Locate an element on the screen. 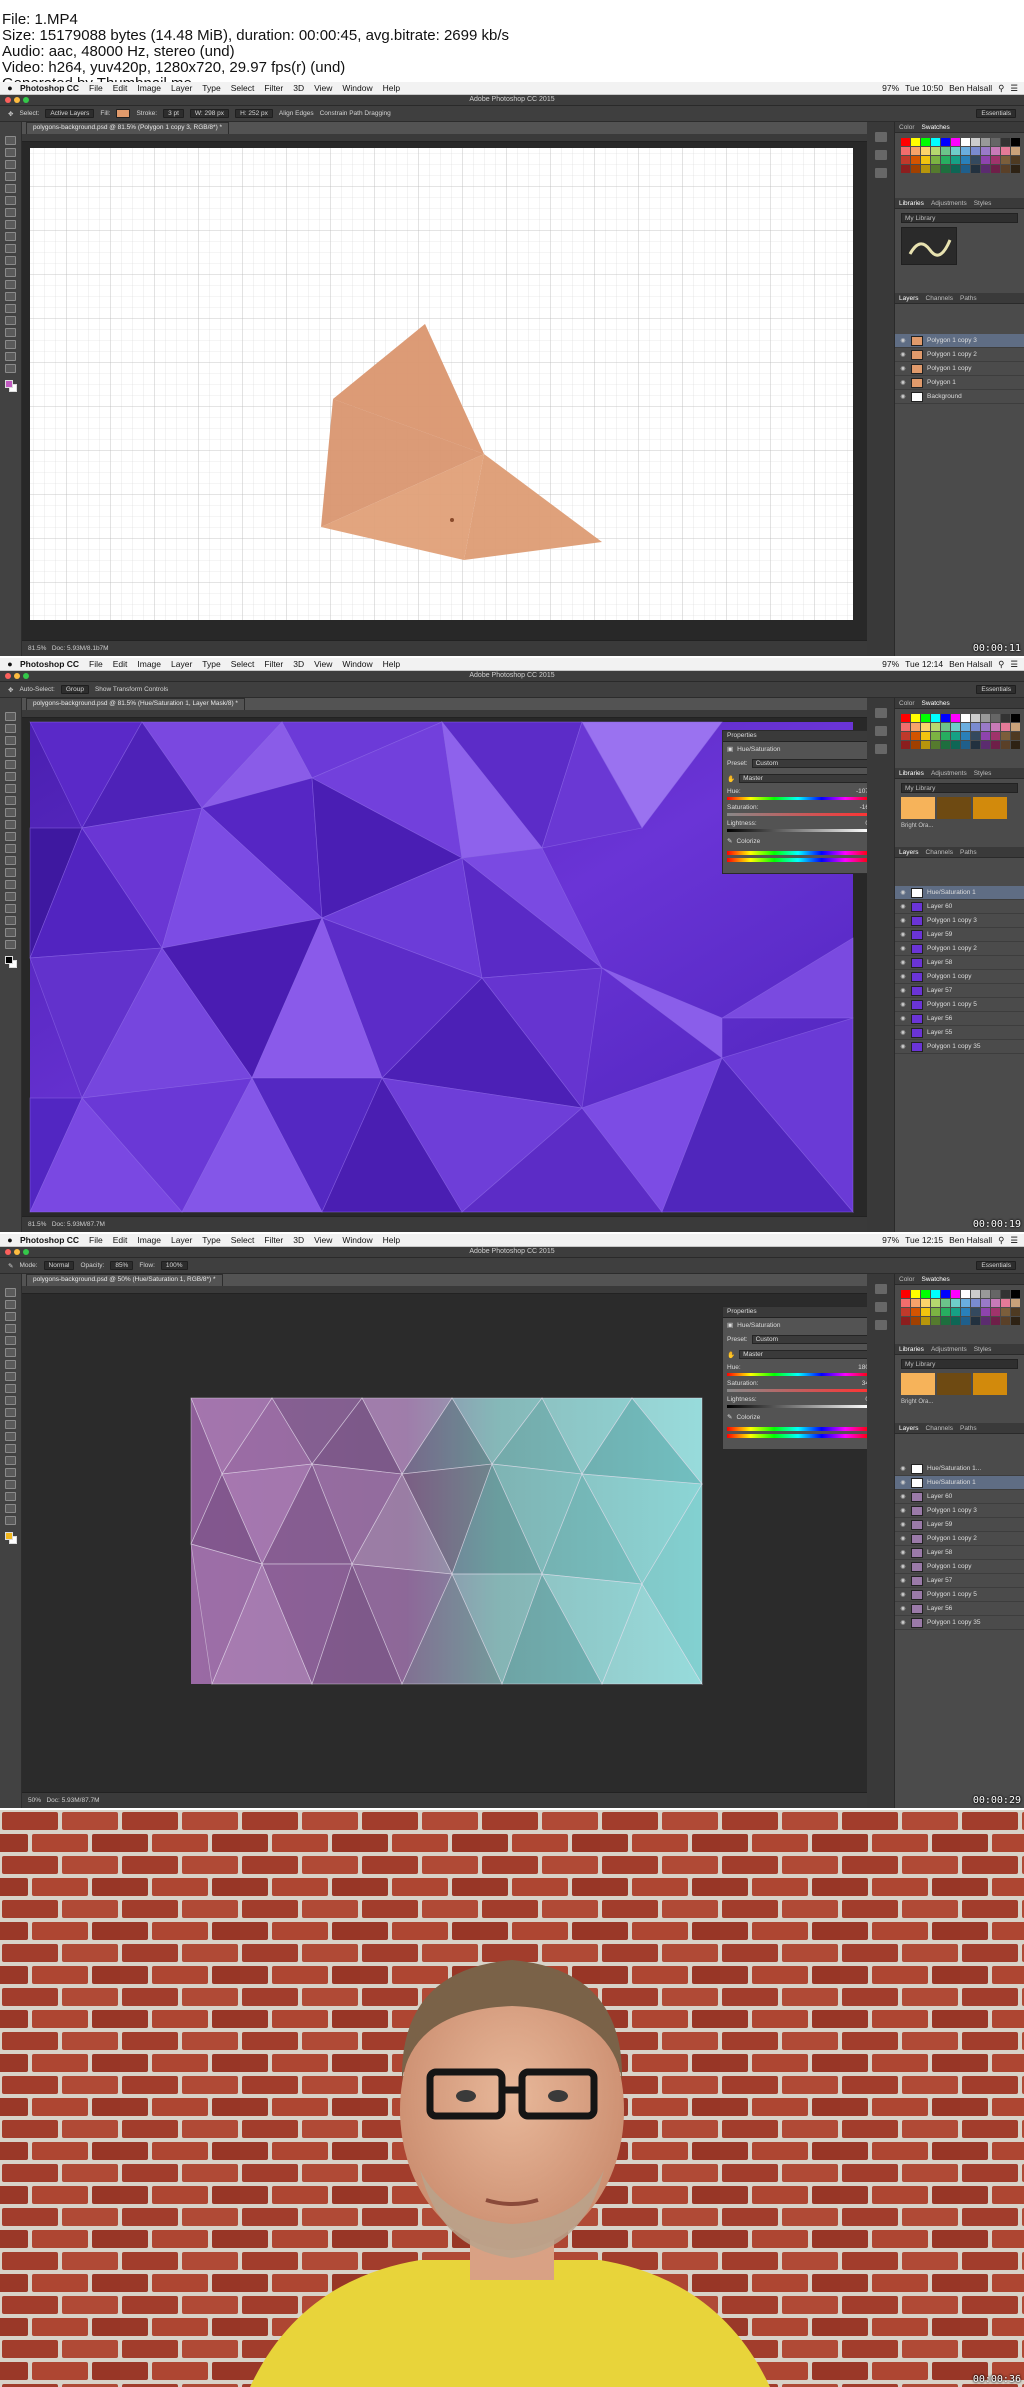 Image resolution: width=1024 pixels, height=2387 pixels. menu-view: View is located at coordinates (323, 664).